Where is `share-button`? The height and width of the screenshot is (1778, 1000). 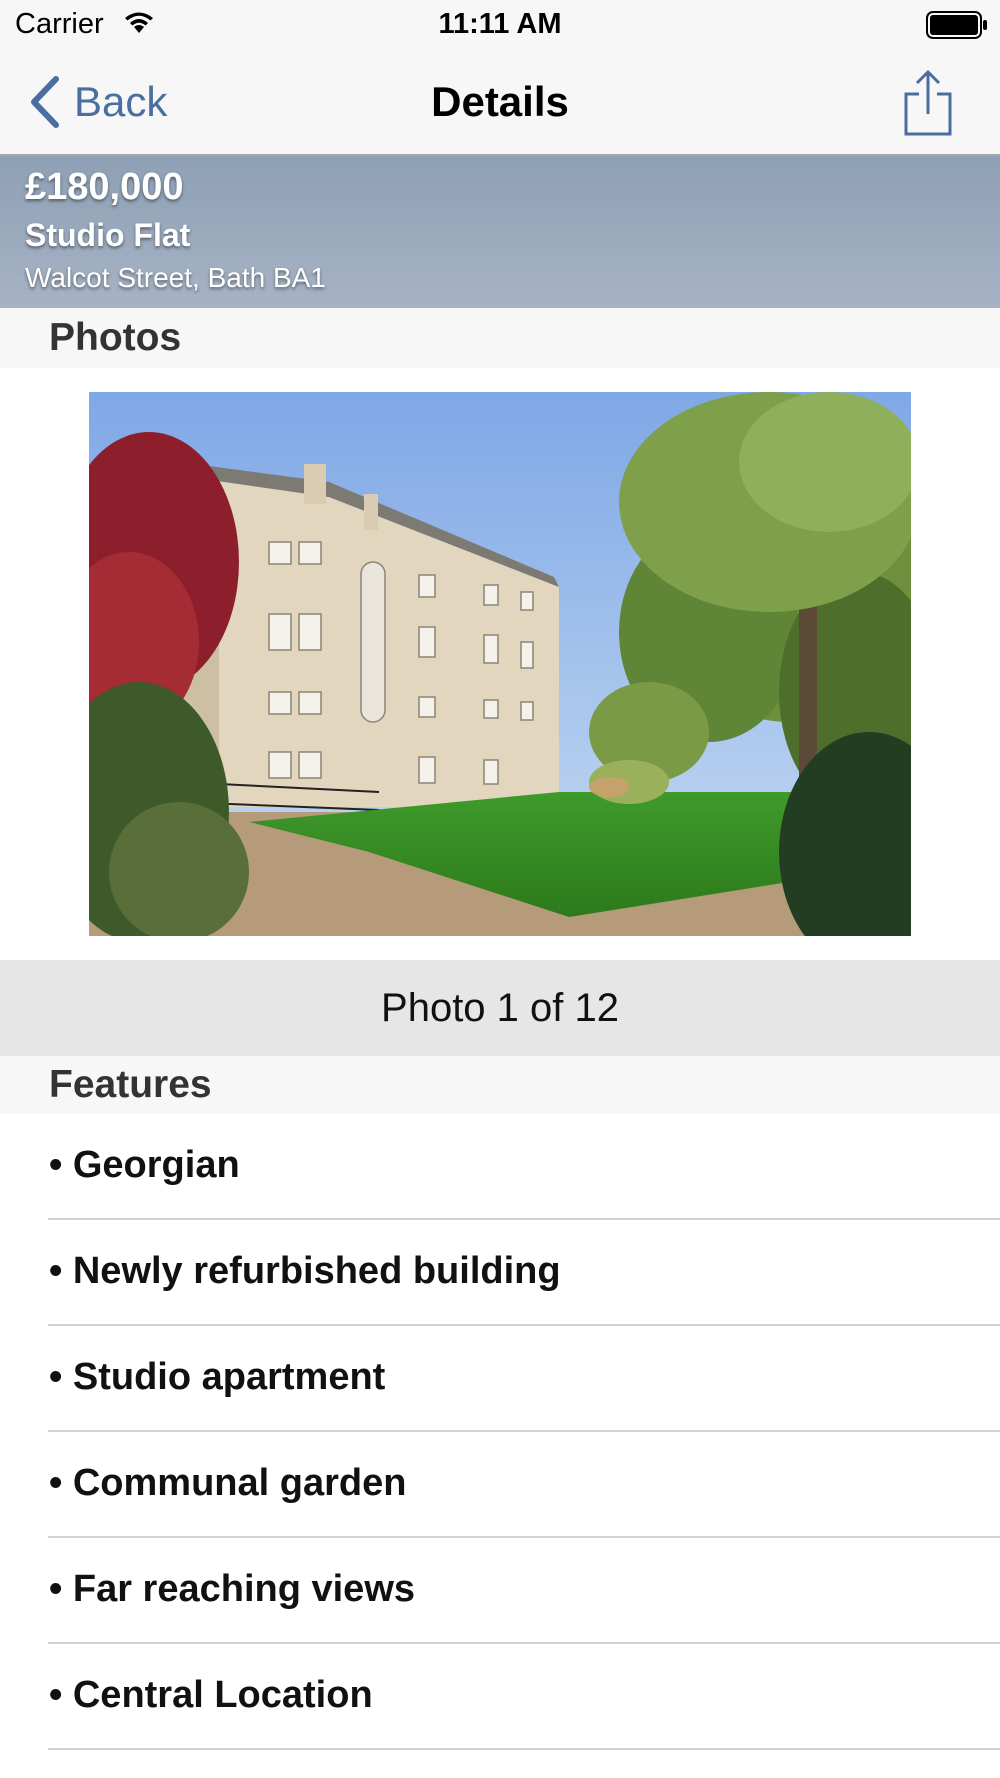
share-button is located at coordinates (928, 103).